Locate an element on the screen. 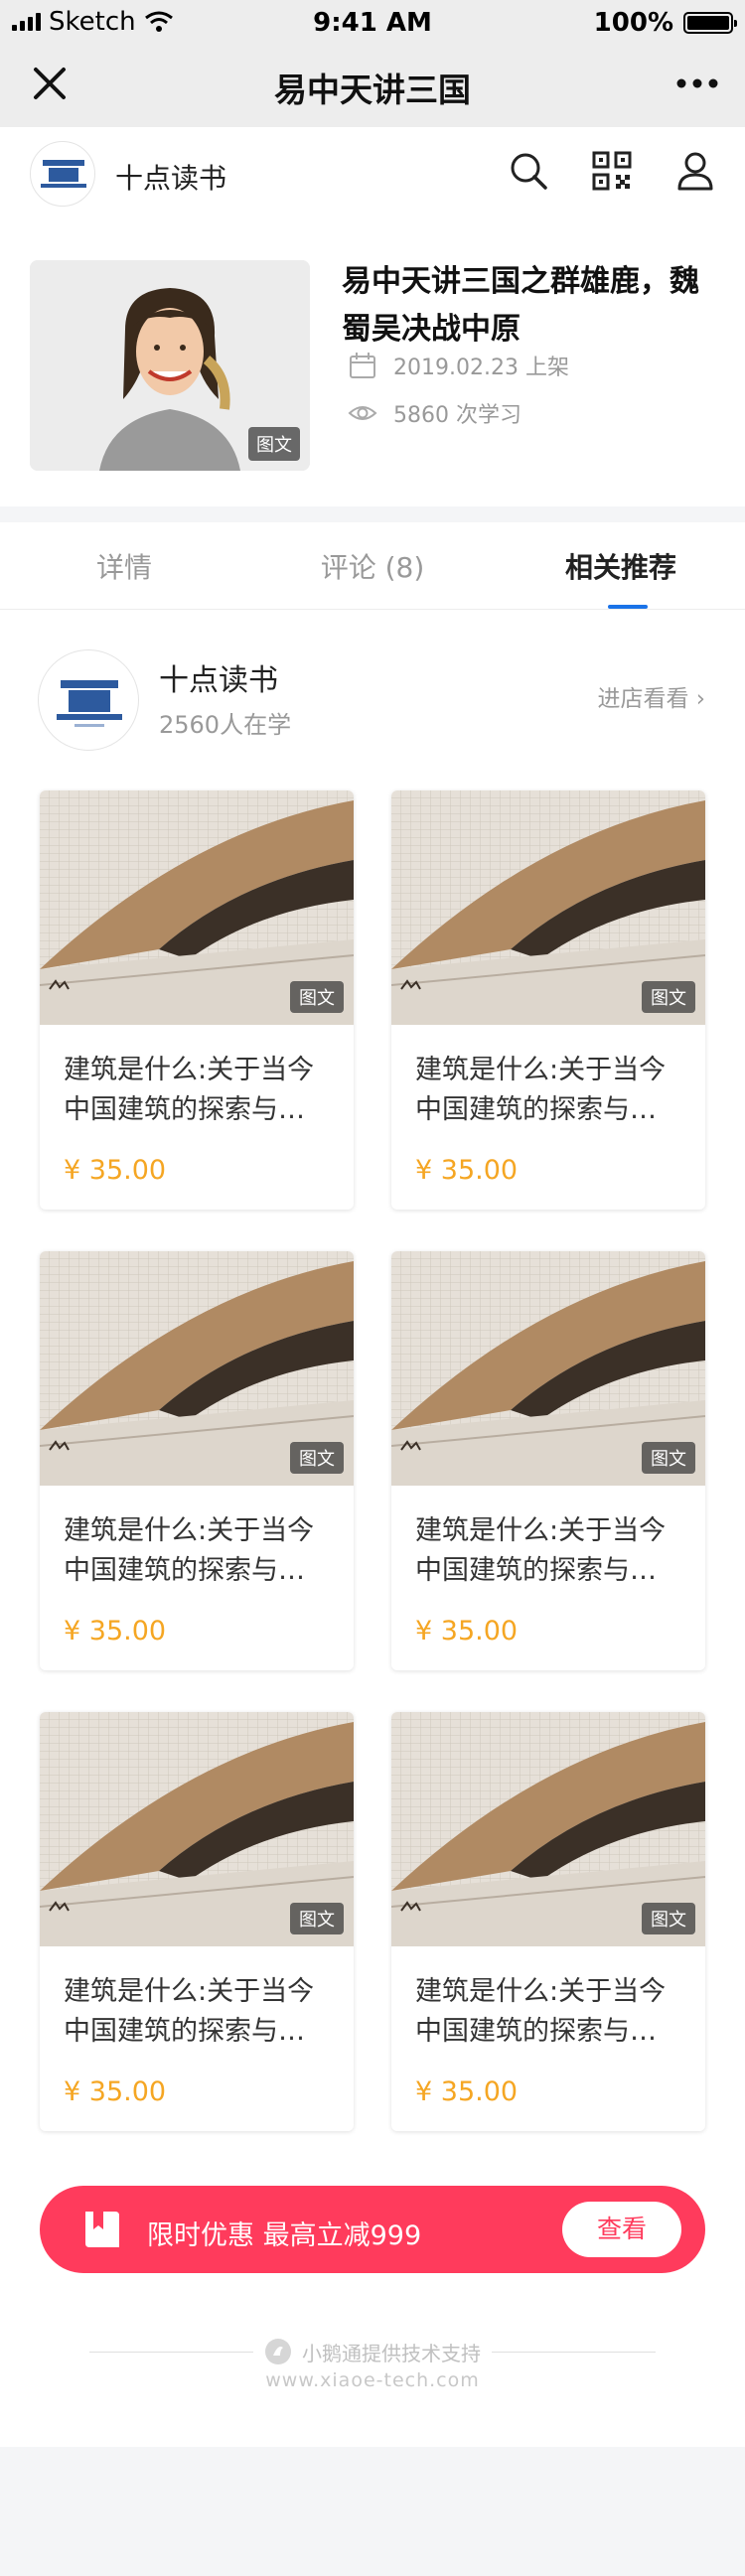 This screenshot has height=2576, width=745. book-icon is located at coordinates (102, 2230).